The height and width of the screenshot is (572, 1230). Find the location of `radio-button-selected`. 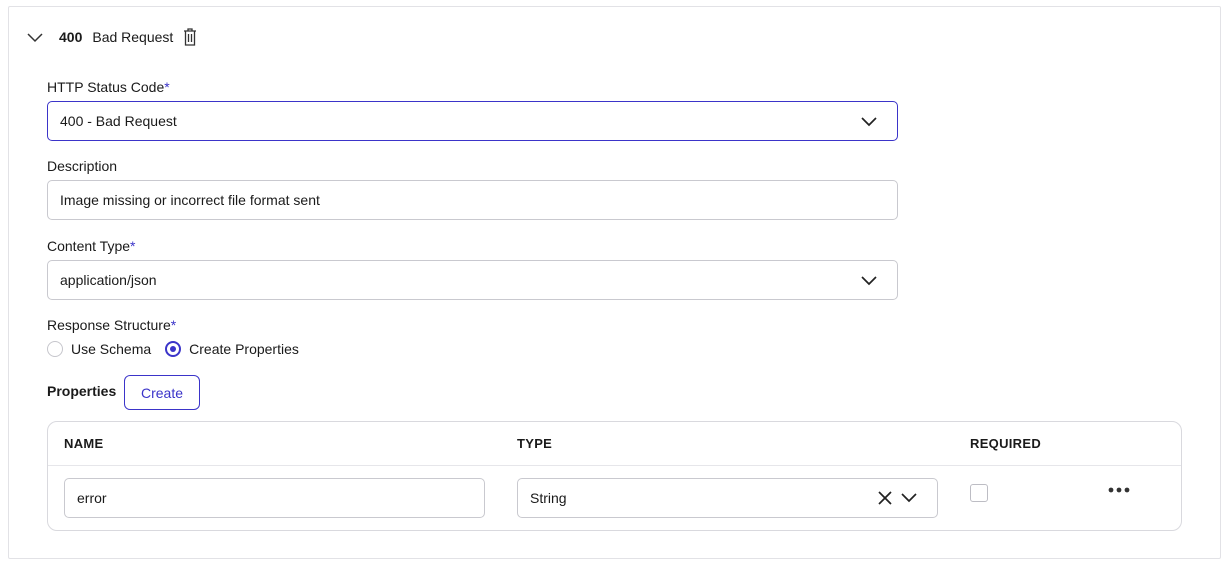

radio-button-selected is located at coordinates (173, 349).